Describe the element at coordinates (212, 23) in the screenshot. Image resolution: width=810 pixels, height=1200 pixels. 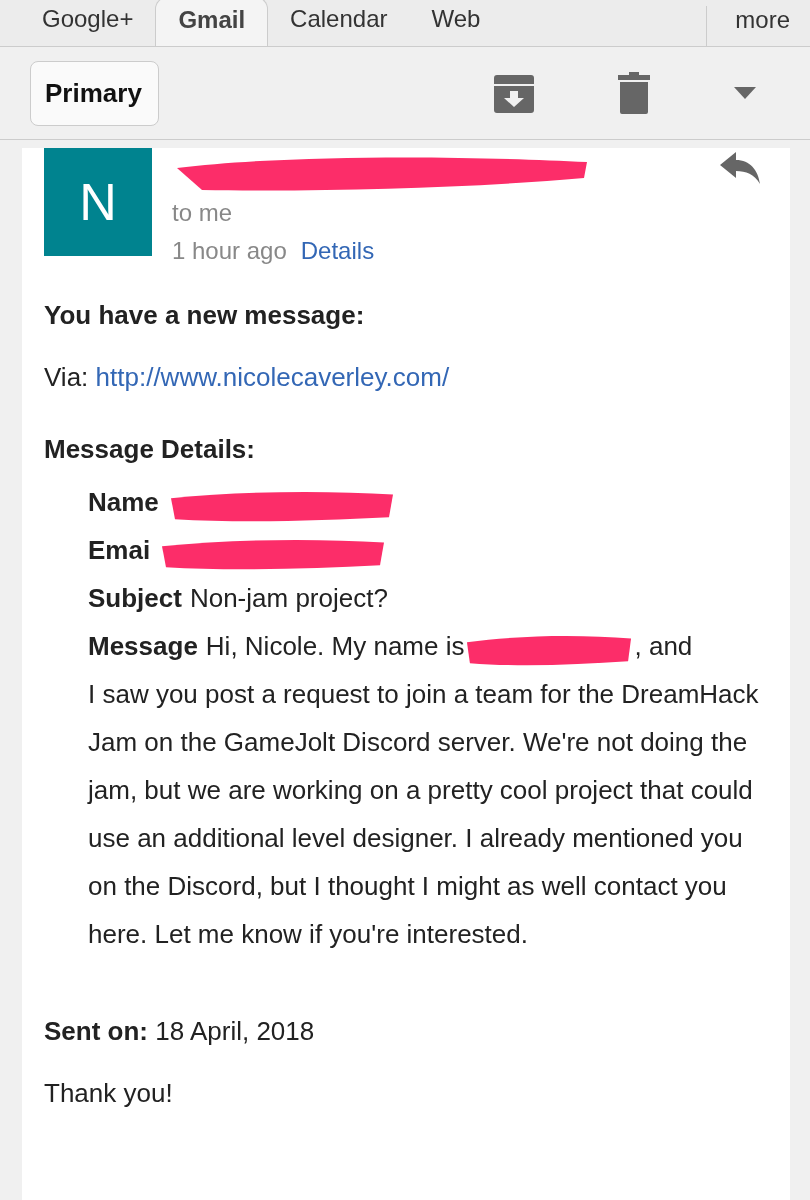
I see `tab: Gmail` at that location.